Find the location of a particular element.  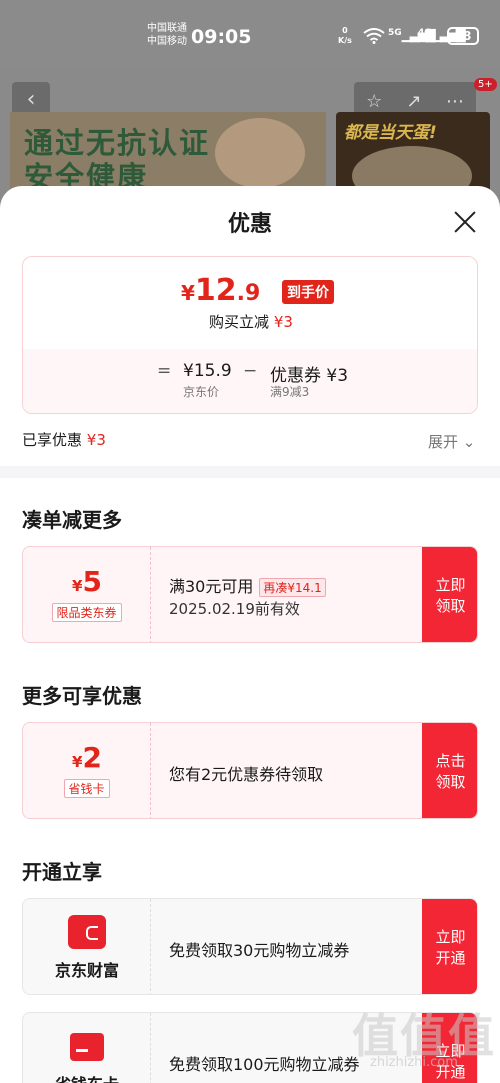

final-price-int: 12 is located at coordinates (215, 290).